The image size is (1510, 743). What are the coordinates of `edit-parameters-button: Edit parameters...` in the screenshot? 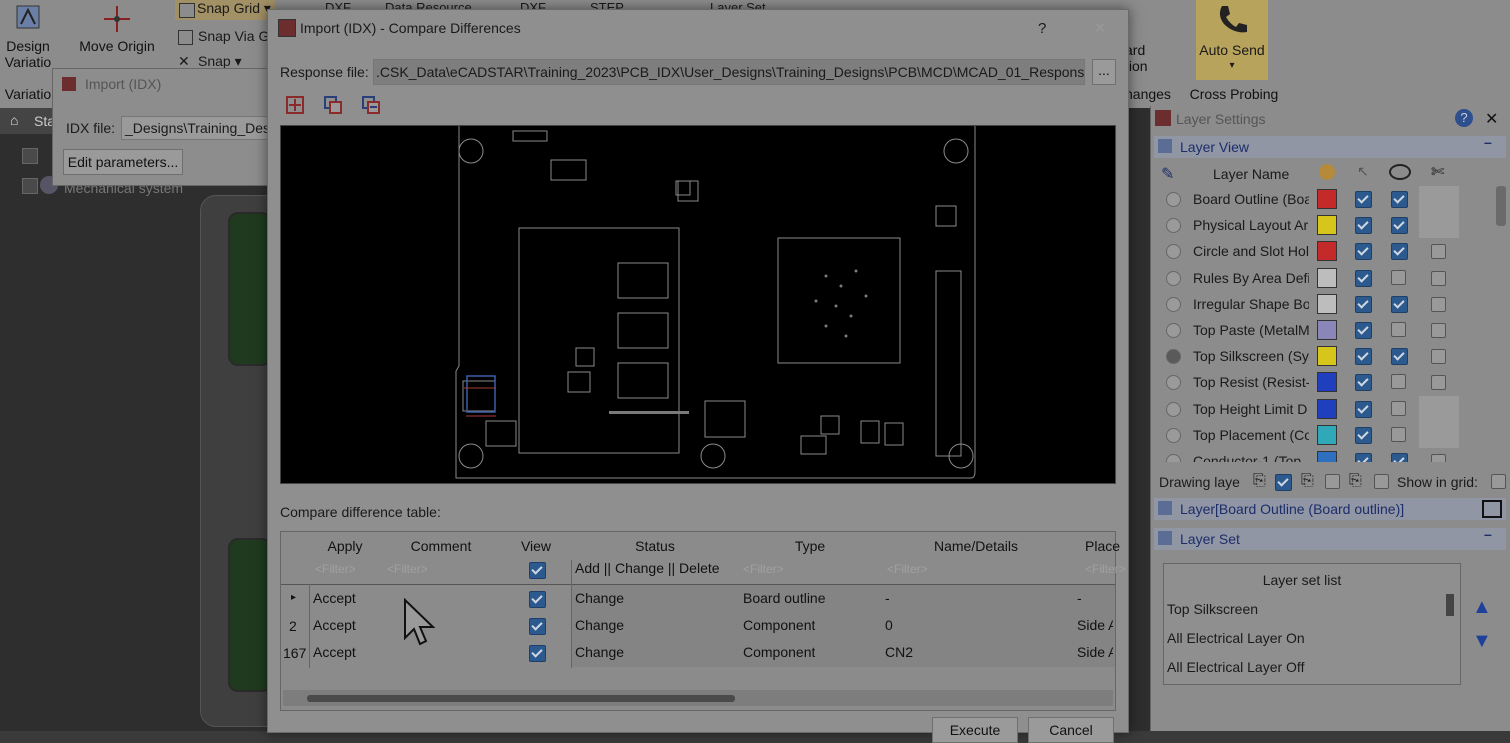 It's located at (123, 162).